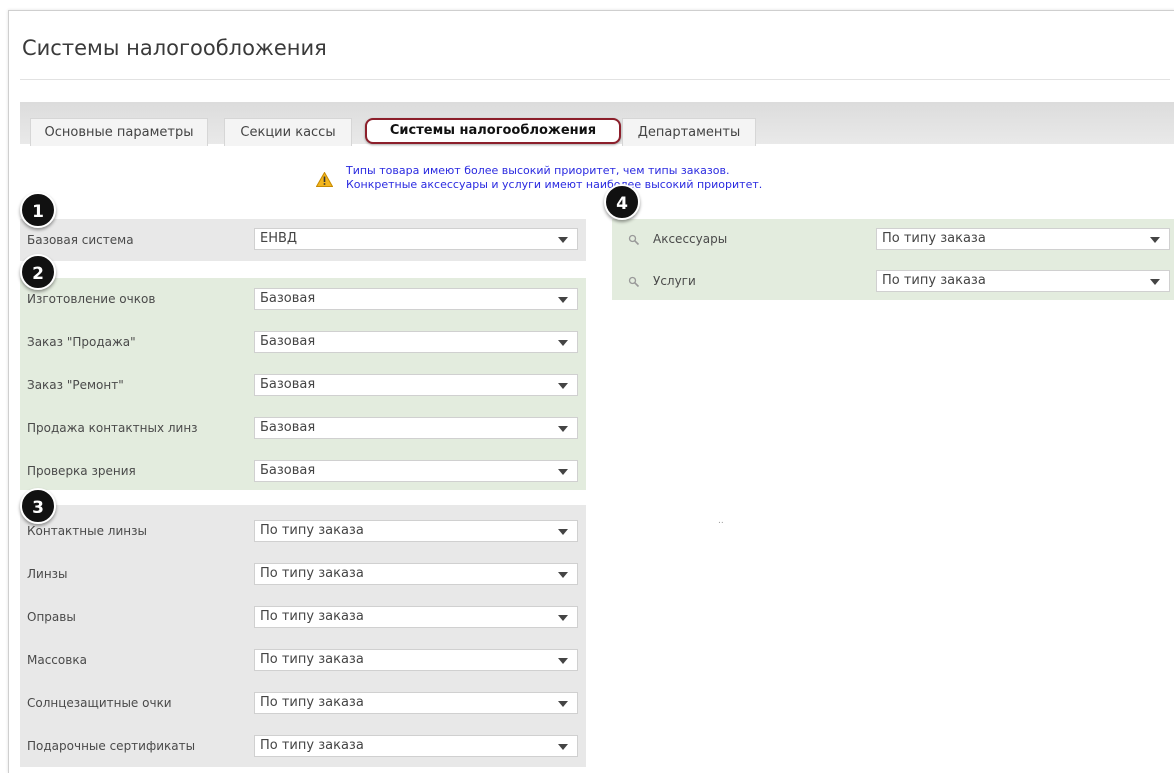  What do you see at coordinates (38, 210) in the screenshot?
I see `callout-badge-1: 1` at bounding box center [38, 210].